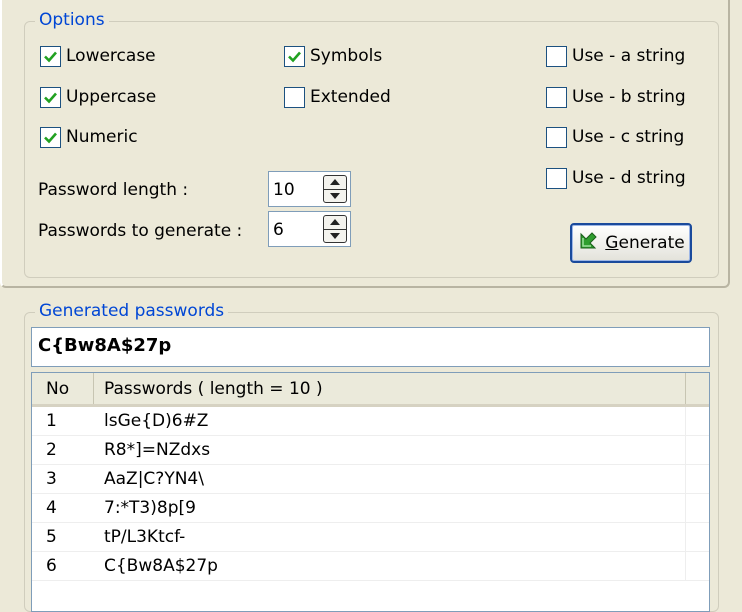 This screenshot has width=742, height=612. I want to click on use-c-string-checkbox: Use - c string, so click(615, 137).